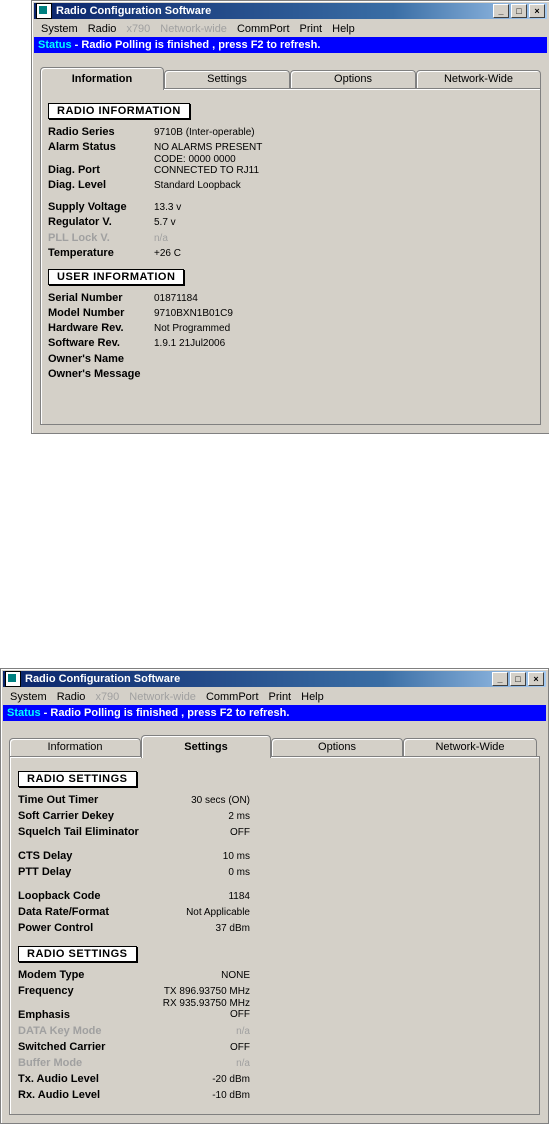  Describe the element at coordinates (239, 872) in the screenshot. I see `ptt-delay-value: 0 ms` at that location.